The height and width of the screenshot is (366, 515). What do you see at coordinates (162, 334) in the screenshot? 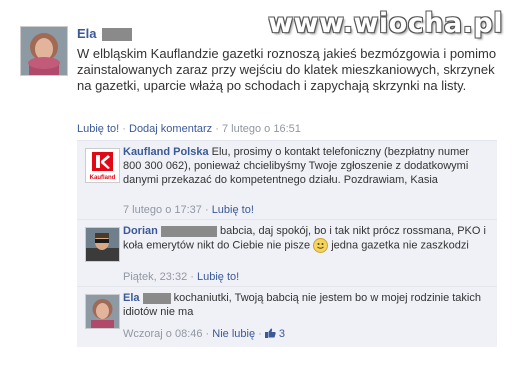
I see `comment-time: Wczoraj o 08:46` at bounding box center [162, 334].